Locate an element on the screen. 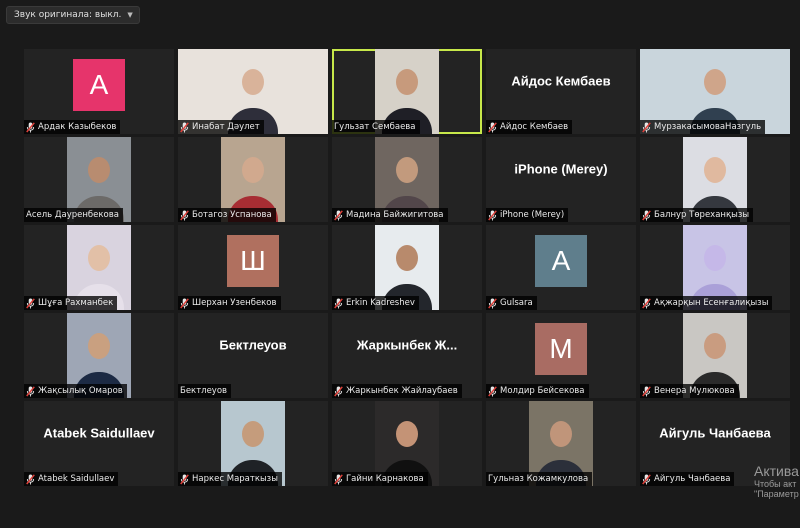 This screenshot has height=528, width=800. participant-tile: Гульназ Кожамкулова is located at coordinates (561, 443).